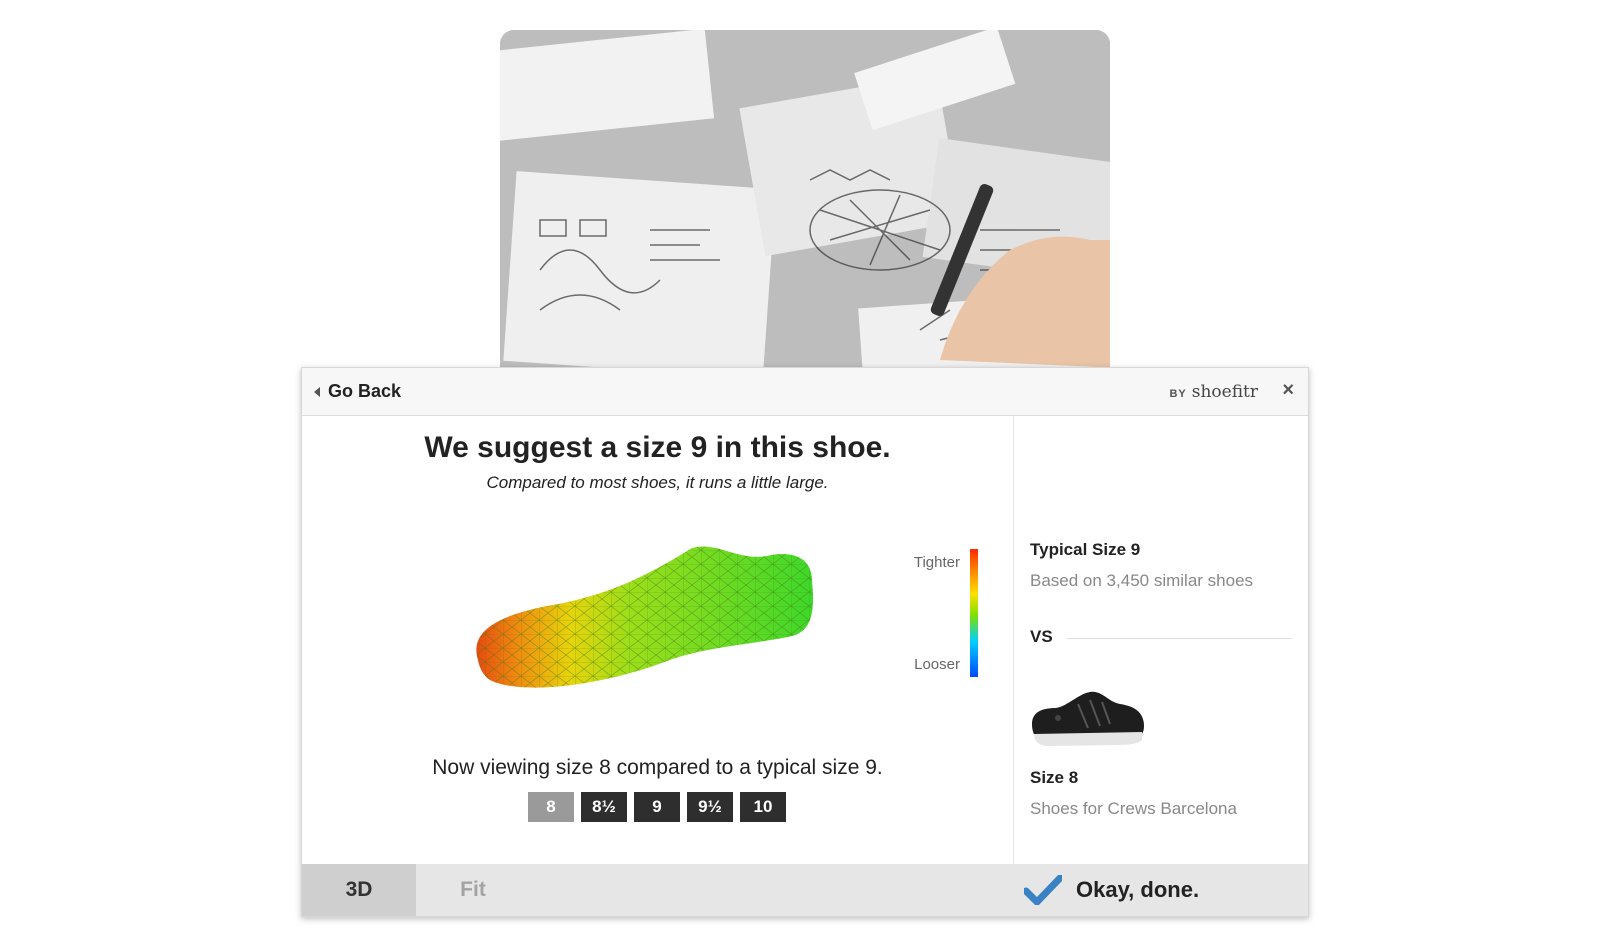 This screenshot has height=940, width=1600. What do you see at coordinates (647, 621) in the screenshot?
I see `shoe-3d-model` at bounding box center [647, 621].